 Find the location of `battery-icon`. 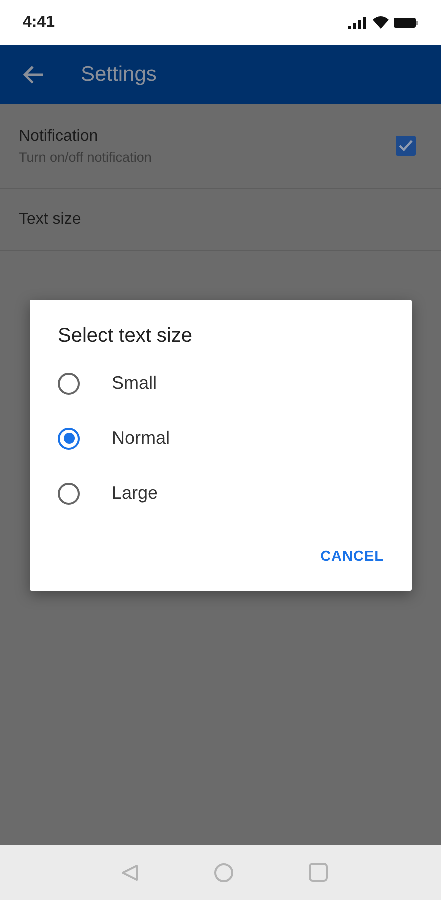

battery-icon is located at coordinates (406, 22).